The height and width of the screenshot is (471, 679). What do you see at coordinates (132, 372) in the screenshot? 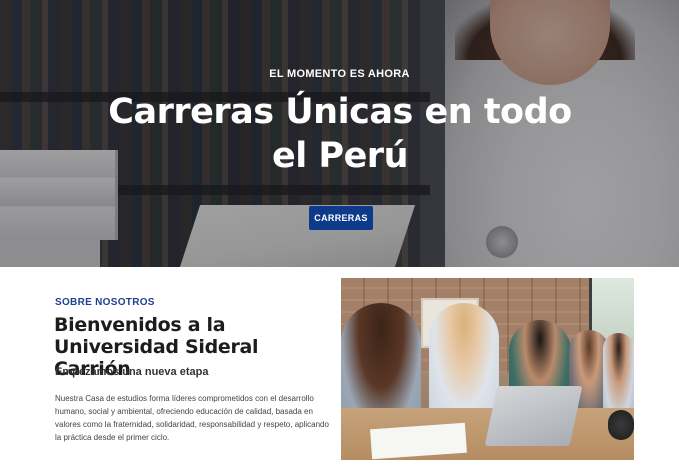
I see `about-subtitle: Empezamos una nueva etapa` at bounding box center [132, 372].